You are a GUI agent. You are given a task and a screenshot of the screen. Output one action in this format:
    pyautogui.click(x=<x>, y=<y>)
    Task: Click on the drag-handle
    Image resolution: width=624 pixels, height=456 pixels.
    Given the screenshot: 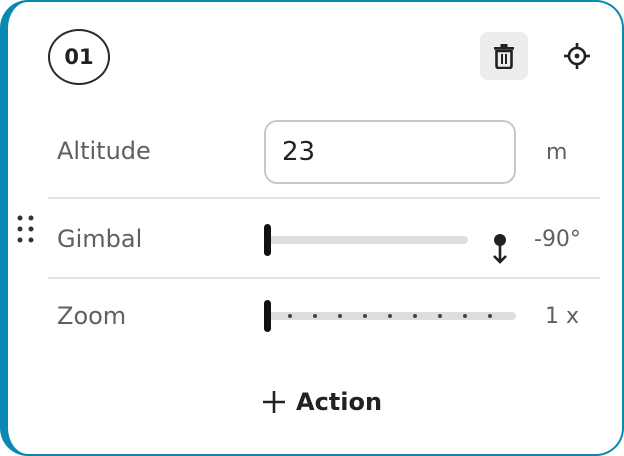 What is the action you would take?
    pyautogui.click(x=26, y=229)
    